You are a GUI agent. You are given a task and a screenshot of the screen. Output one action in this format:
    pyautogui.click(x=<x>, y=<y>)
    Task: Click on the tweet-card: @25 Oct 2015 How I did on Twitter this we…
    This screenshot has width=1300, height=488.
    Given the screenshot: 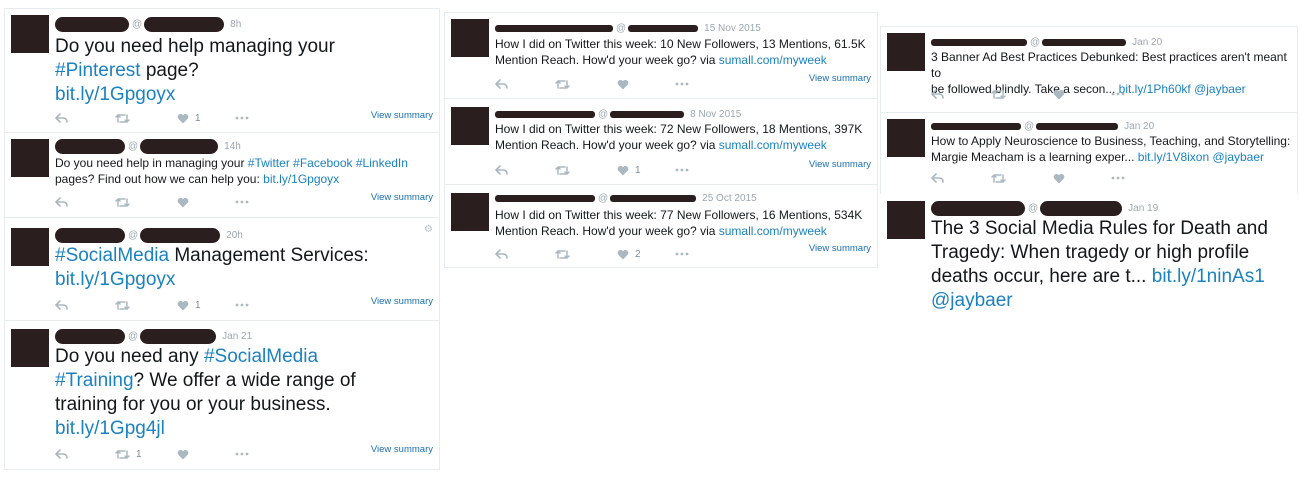 What is the action you would take?
    pyautogui.click(x=661, y=226)
    